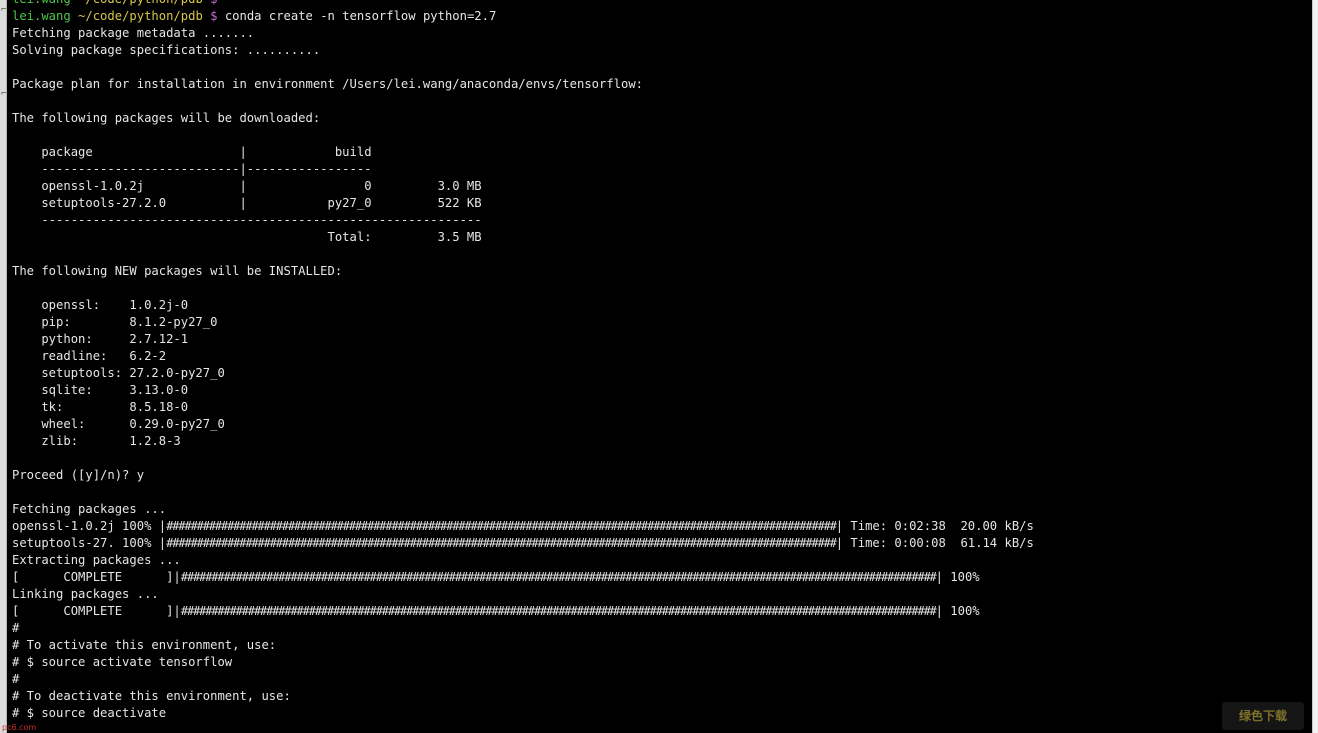  Describe the element at coordinates (118, 373) in the screenshot. I see `package-item: setuptools: 27.2.0-py27_0` at that location.